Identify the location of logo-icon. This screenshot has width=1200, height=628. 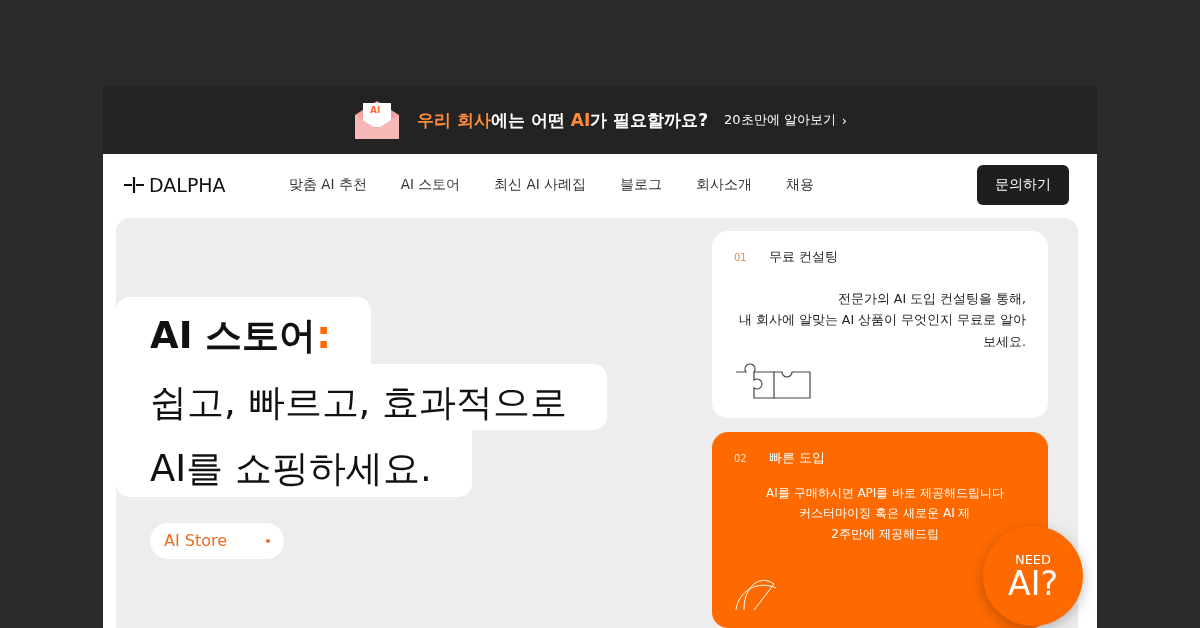
(134, 185).